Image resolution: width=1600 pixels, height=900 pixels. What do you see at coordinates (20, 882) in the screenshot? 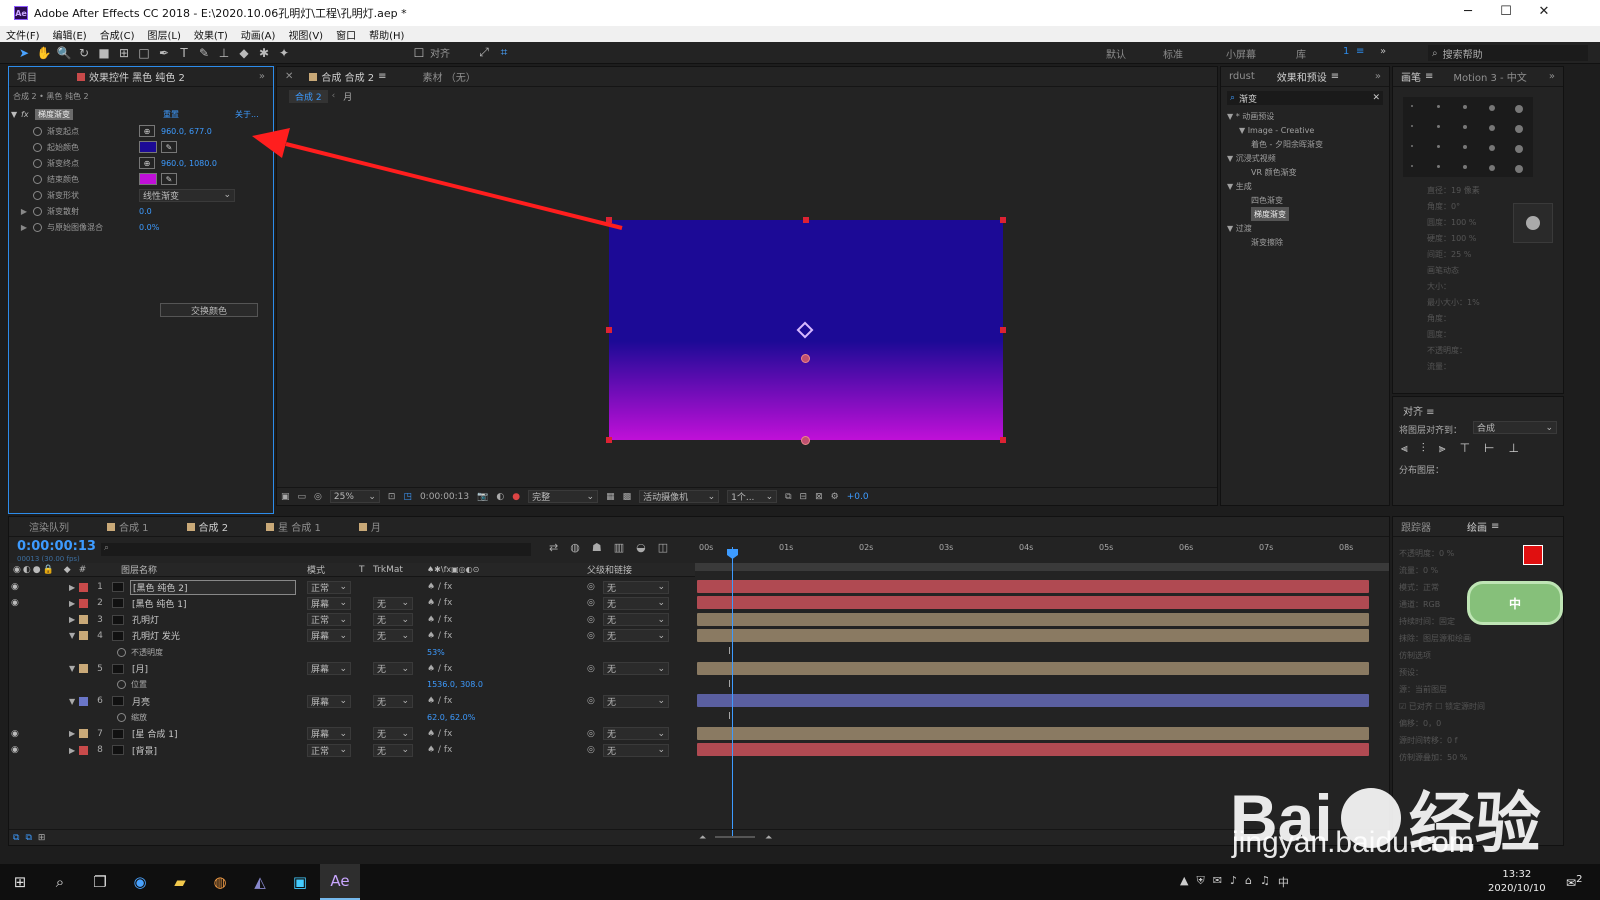
I see `windows-start-icon: ⊞` at bounding box center [20, 882].